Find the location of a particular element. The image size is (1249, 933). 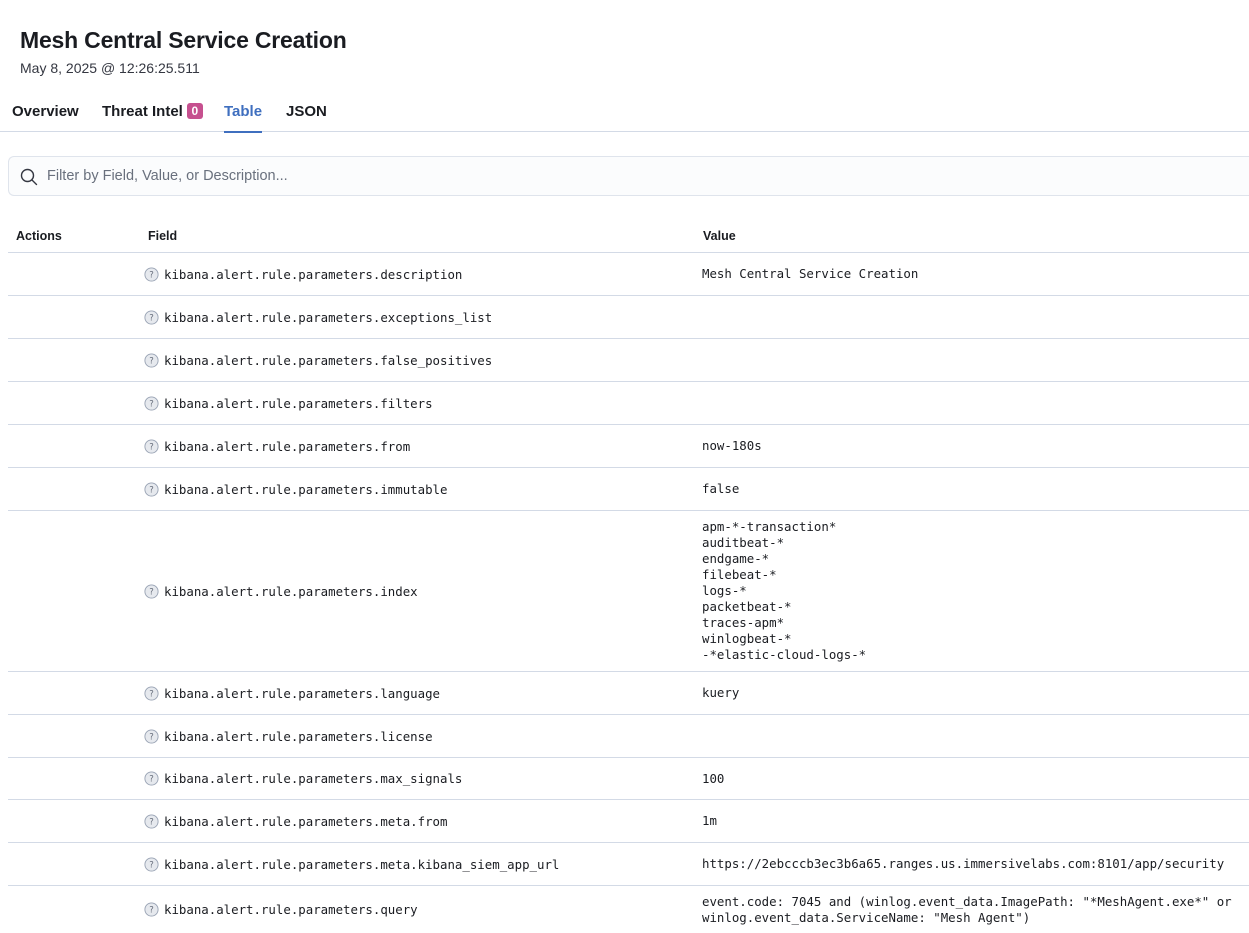

search-bar is located at coordinates (628, 176).